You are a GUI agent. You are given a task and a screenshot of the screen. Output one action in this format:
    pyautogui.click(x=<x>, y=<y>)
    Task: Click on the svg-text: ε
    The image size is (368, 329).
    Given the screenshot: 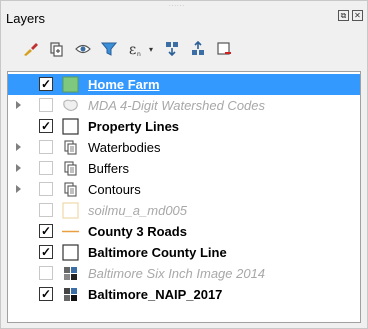 What is the action you would take?
    pyautogui.click(x=132, y=50)
    